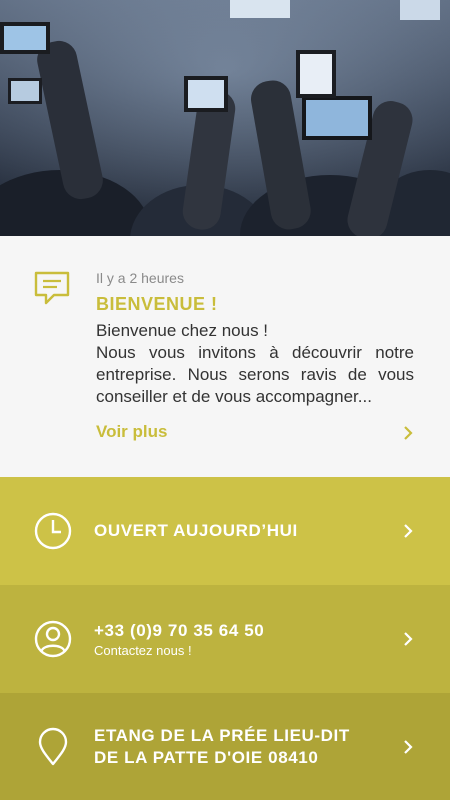 Image resolution: width=450 pixels, height=800 pixels. Describe the element at coordinates (131, 432) in the screenshot. I see `see-more-link: Voir plus` at that location.